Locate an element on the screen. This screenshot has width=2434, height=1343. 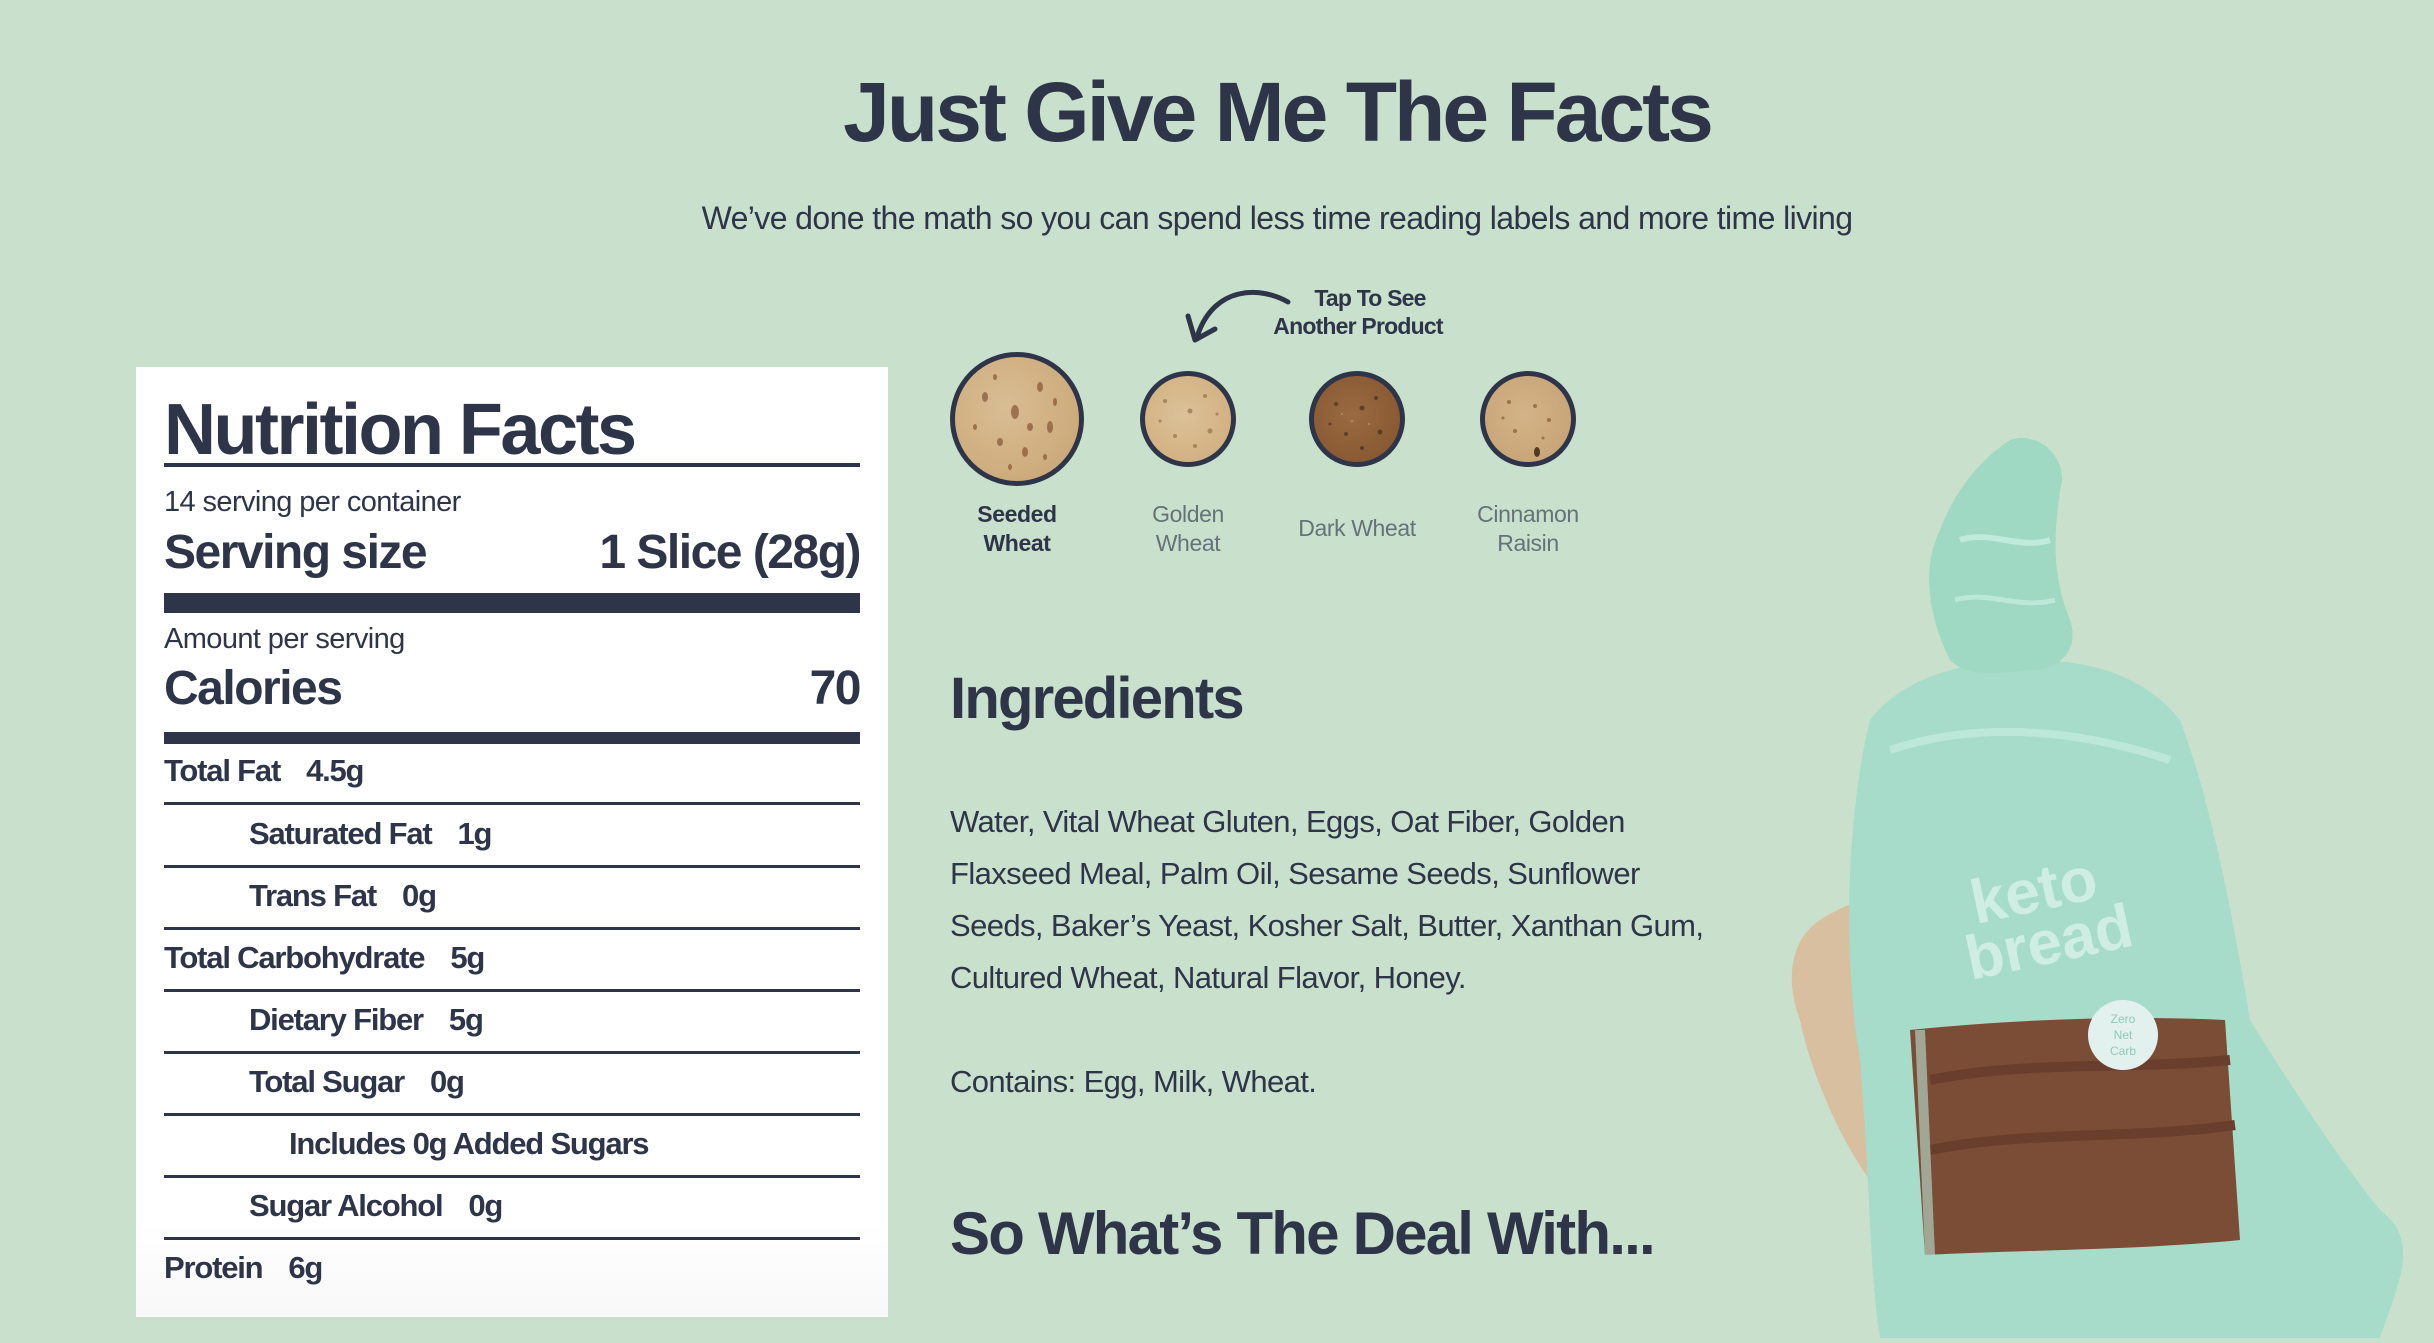
svg-text: Zero is located at coordinates (2123, 1019).